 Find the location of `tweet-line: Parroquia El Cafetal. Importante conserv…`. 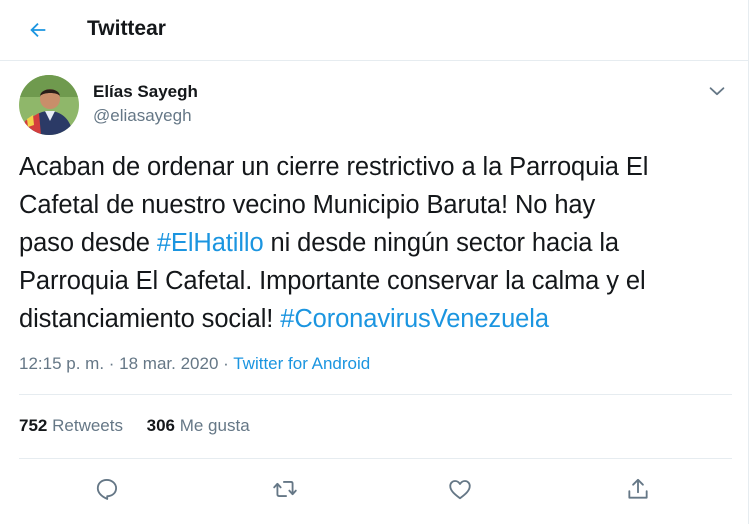

tweet-line: Parroquia El Cafetal. Importante conserv… is located at coordinates (332, 281).